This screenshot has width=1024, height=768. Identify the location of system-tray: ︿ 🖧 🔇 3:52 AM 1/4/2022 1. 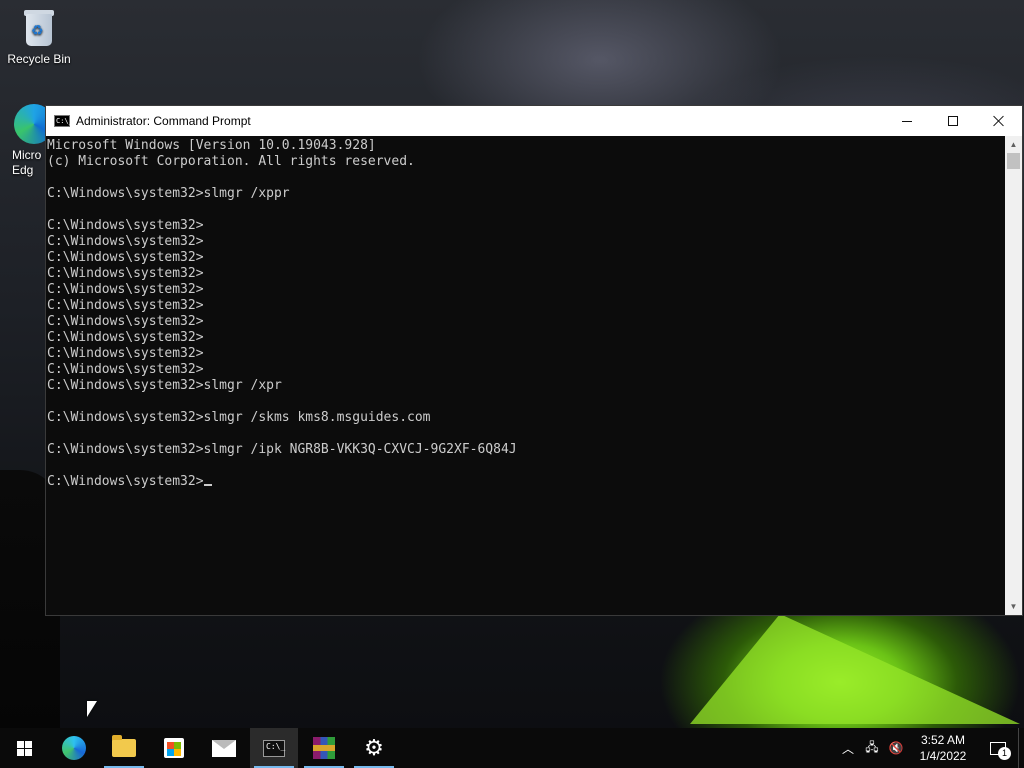
(930, 748).